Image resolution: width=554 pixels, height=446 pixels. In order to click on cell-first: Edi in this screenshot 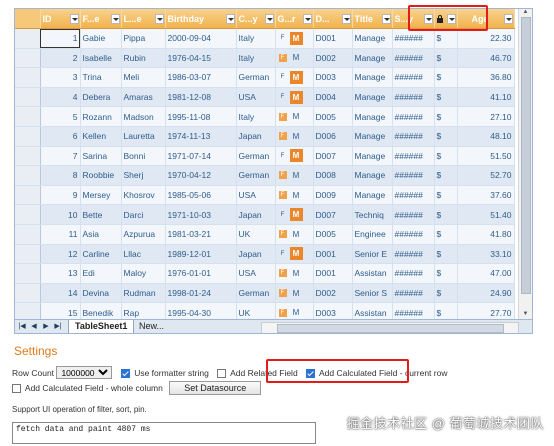, I will do `click(101, 273)`.